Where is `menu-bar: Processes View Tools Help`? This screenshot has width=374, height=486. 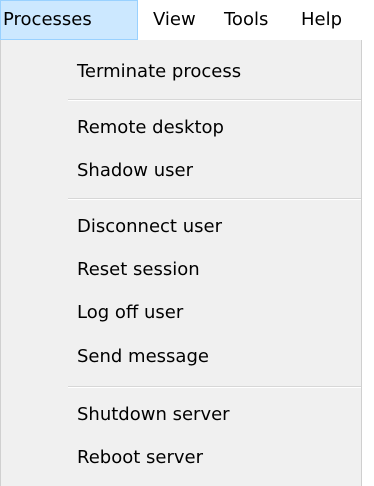 menu-bar: Processes View Tools Help is located at coordinates (187, 20).